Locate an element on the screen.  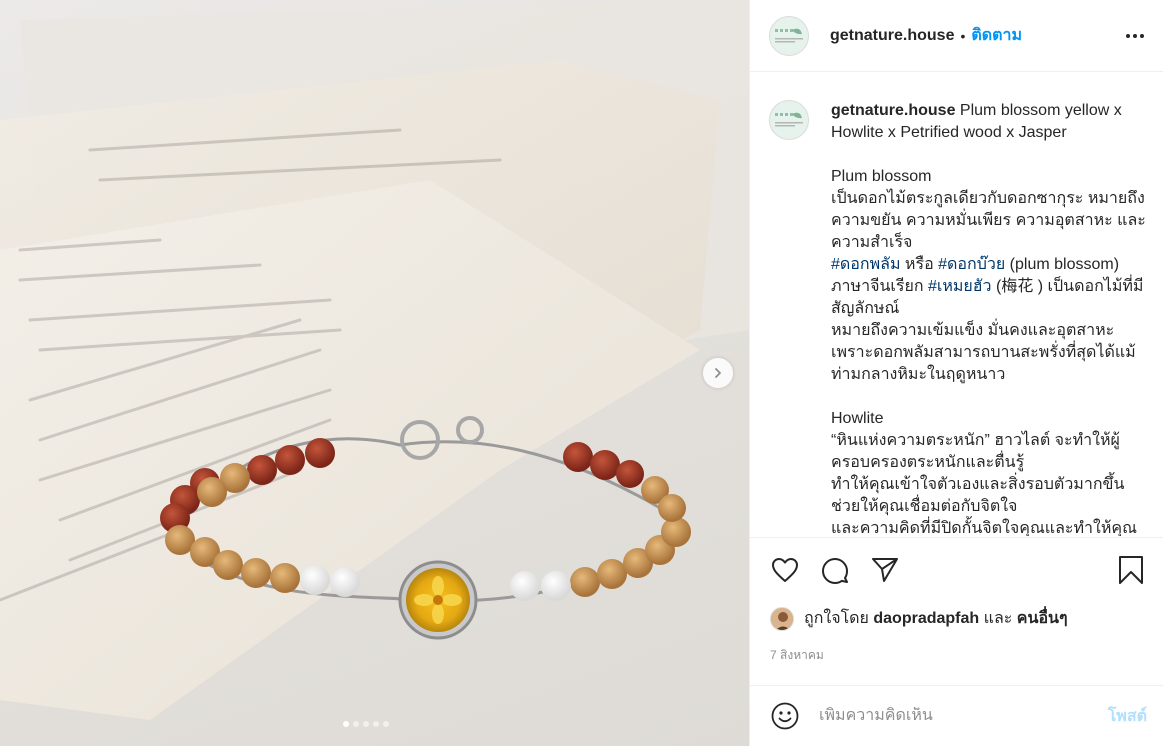
emoji-button is located at coordinates (785, 716).